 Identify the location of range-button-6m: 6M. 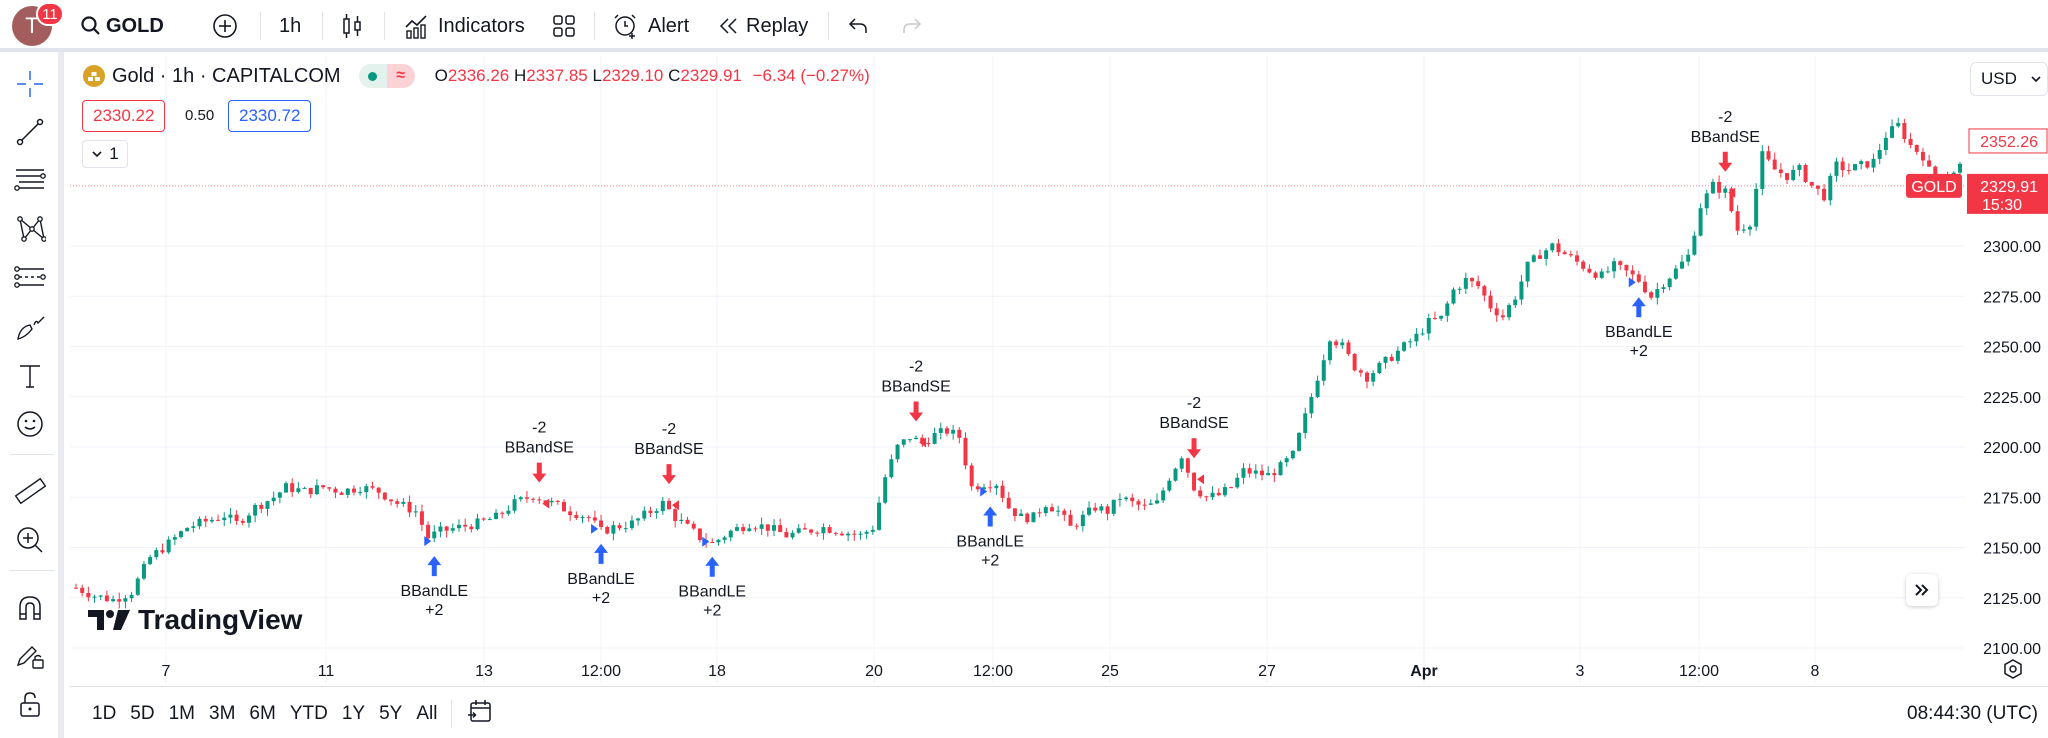
(262, 714).